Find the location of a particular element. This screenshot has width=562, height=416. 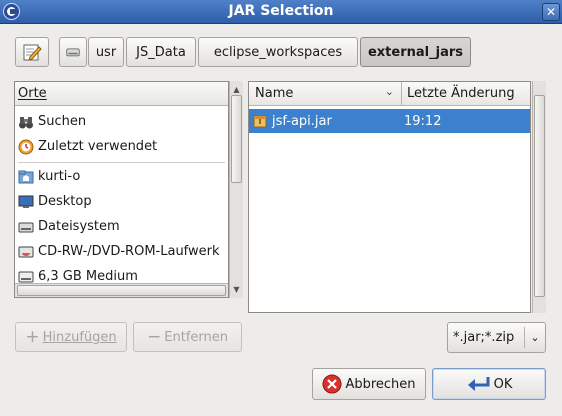

path-segment-label: usr is located at coordinates (106, 52).